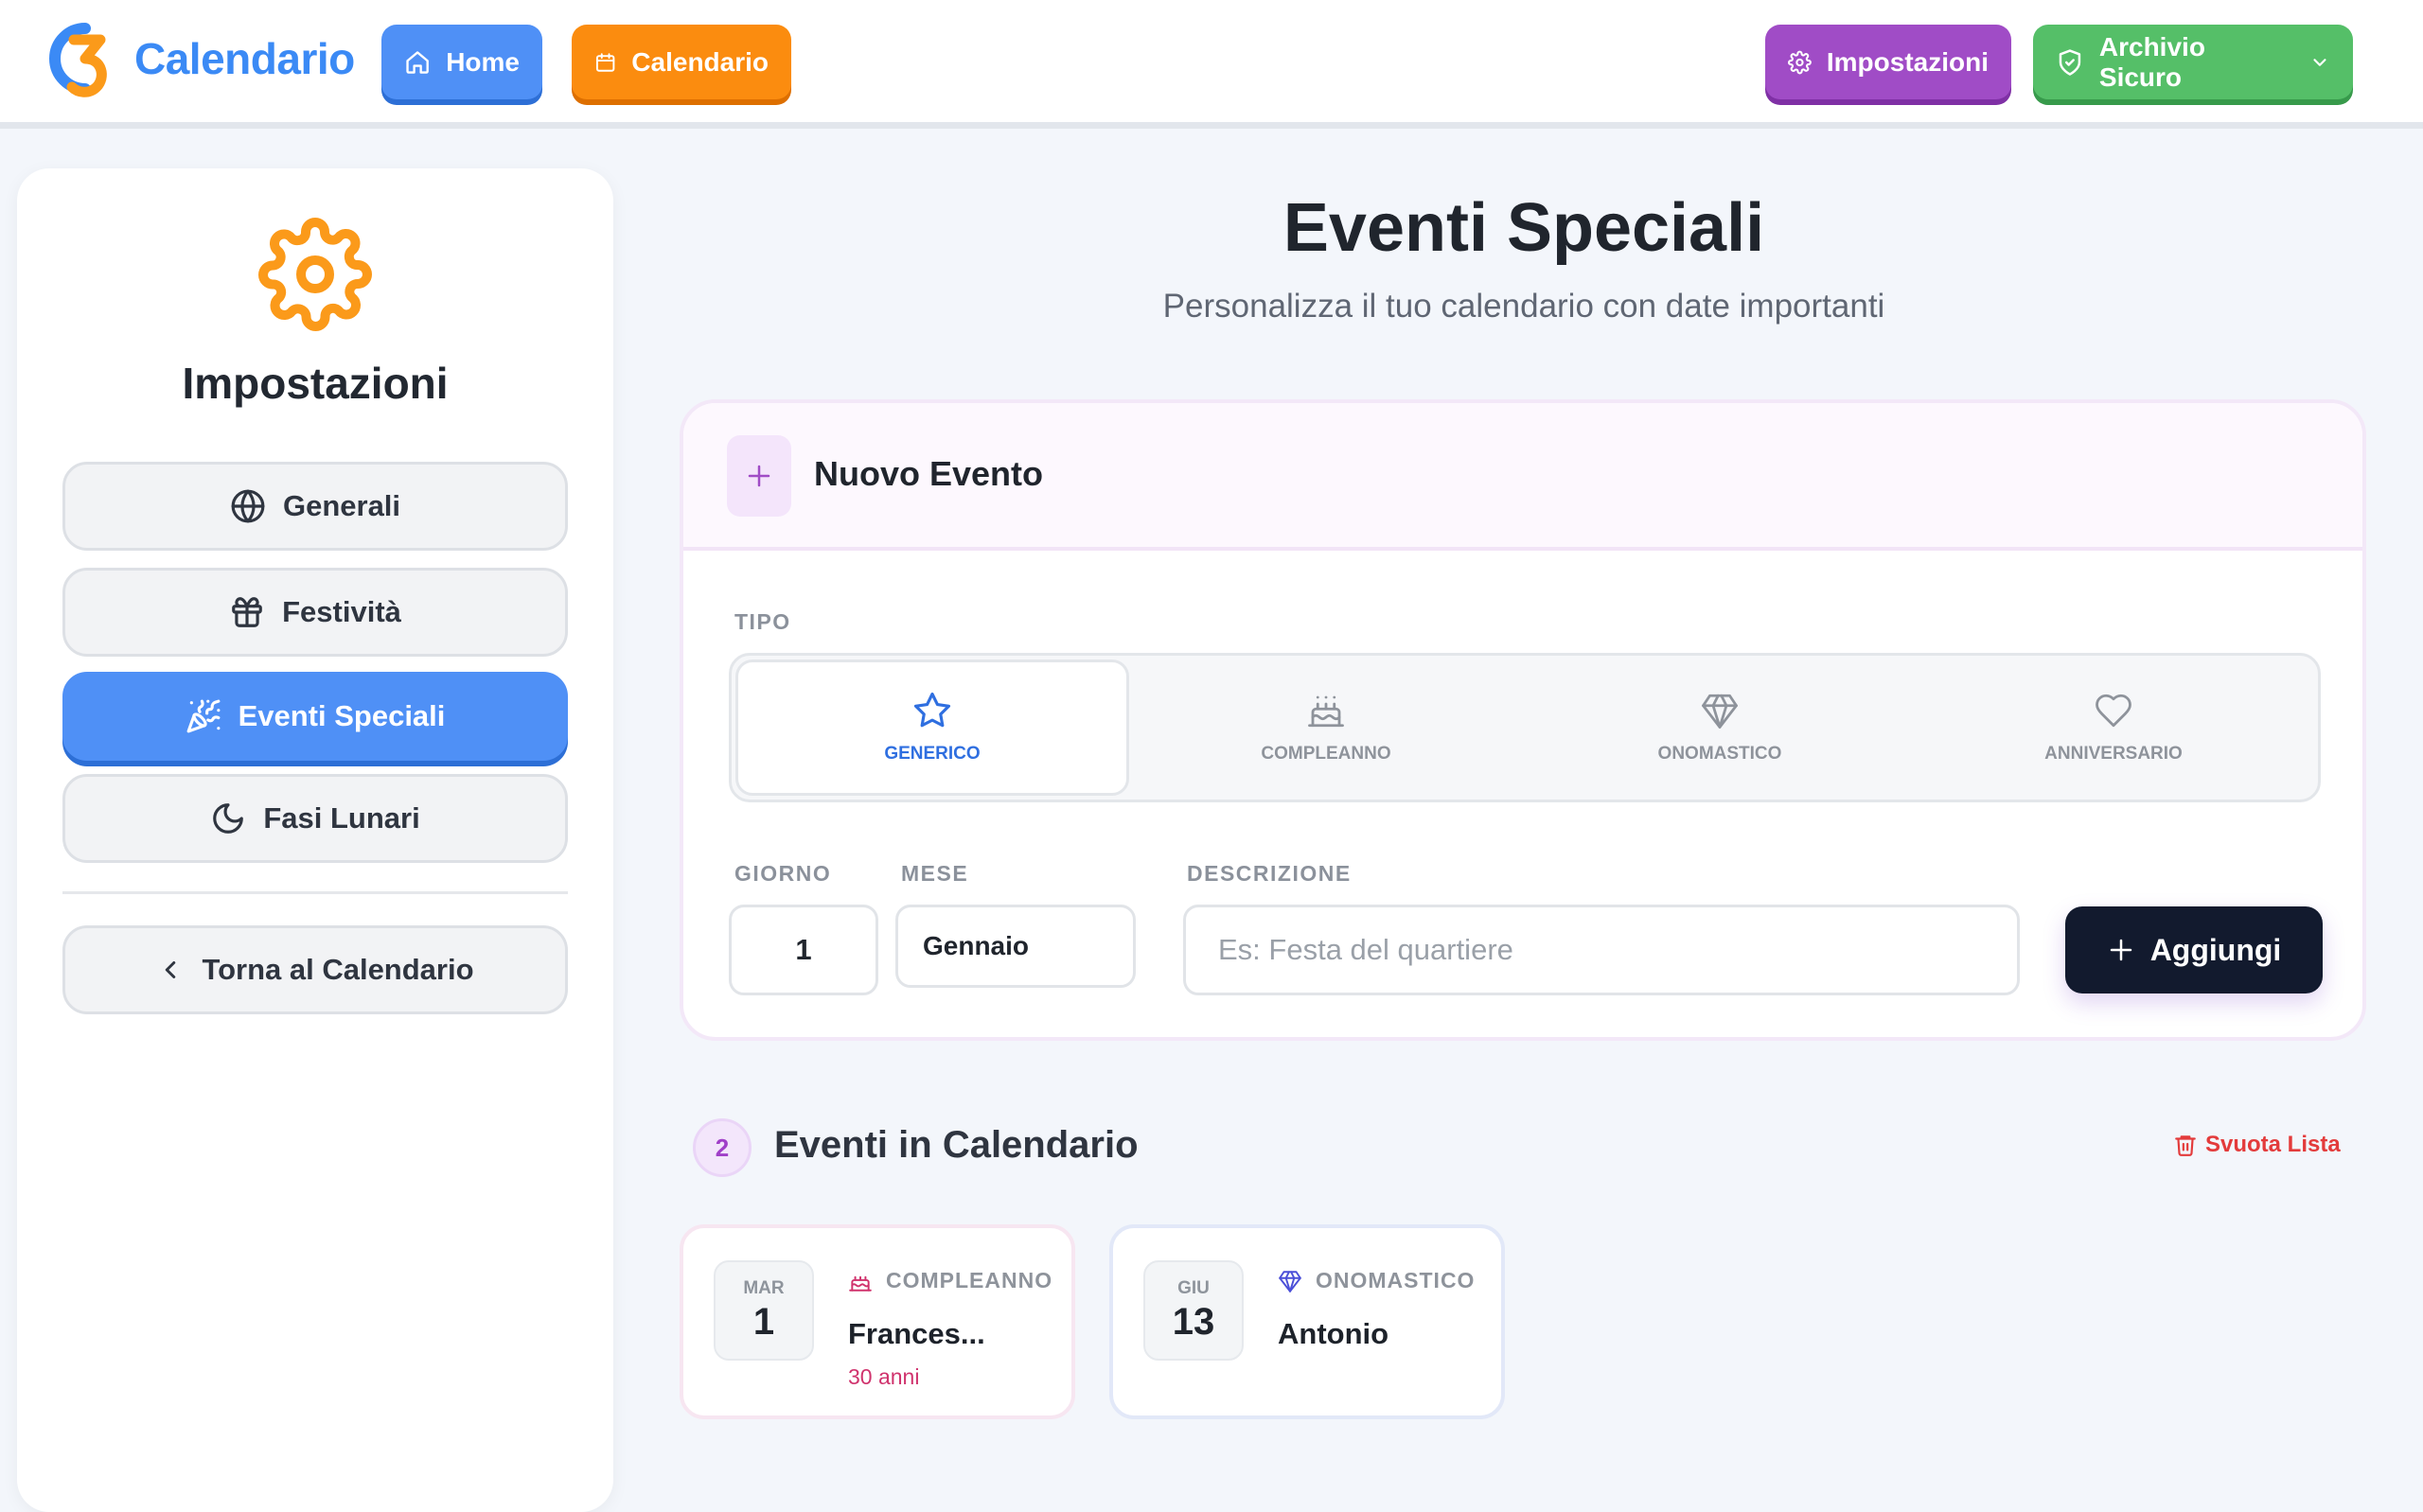 The height and width of the screenshot is (1512, 2423). I want to click on description-label: DESCRIZIONE, so click(1269, 873).